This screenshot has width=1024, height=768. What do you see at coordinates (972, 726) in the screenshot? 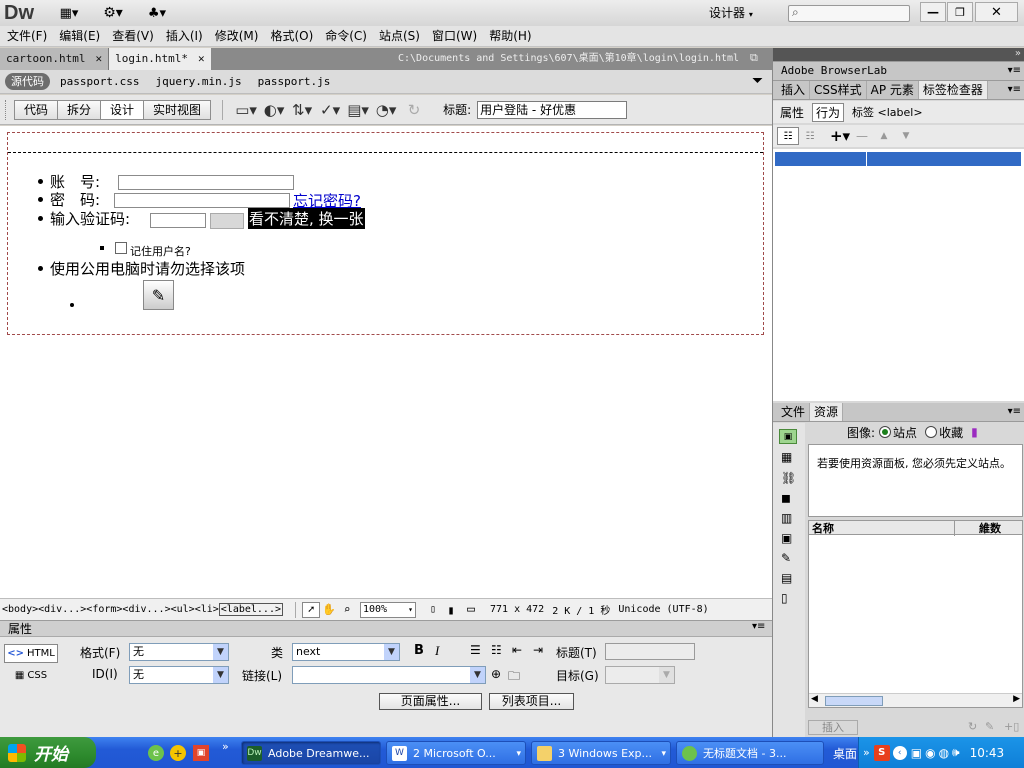
I see `refresh-site-list-icon: ↻` at bounding box center [972, 726].